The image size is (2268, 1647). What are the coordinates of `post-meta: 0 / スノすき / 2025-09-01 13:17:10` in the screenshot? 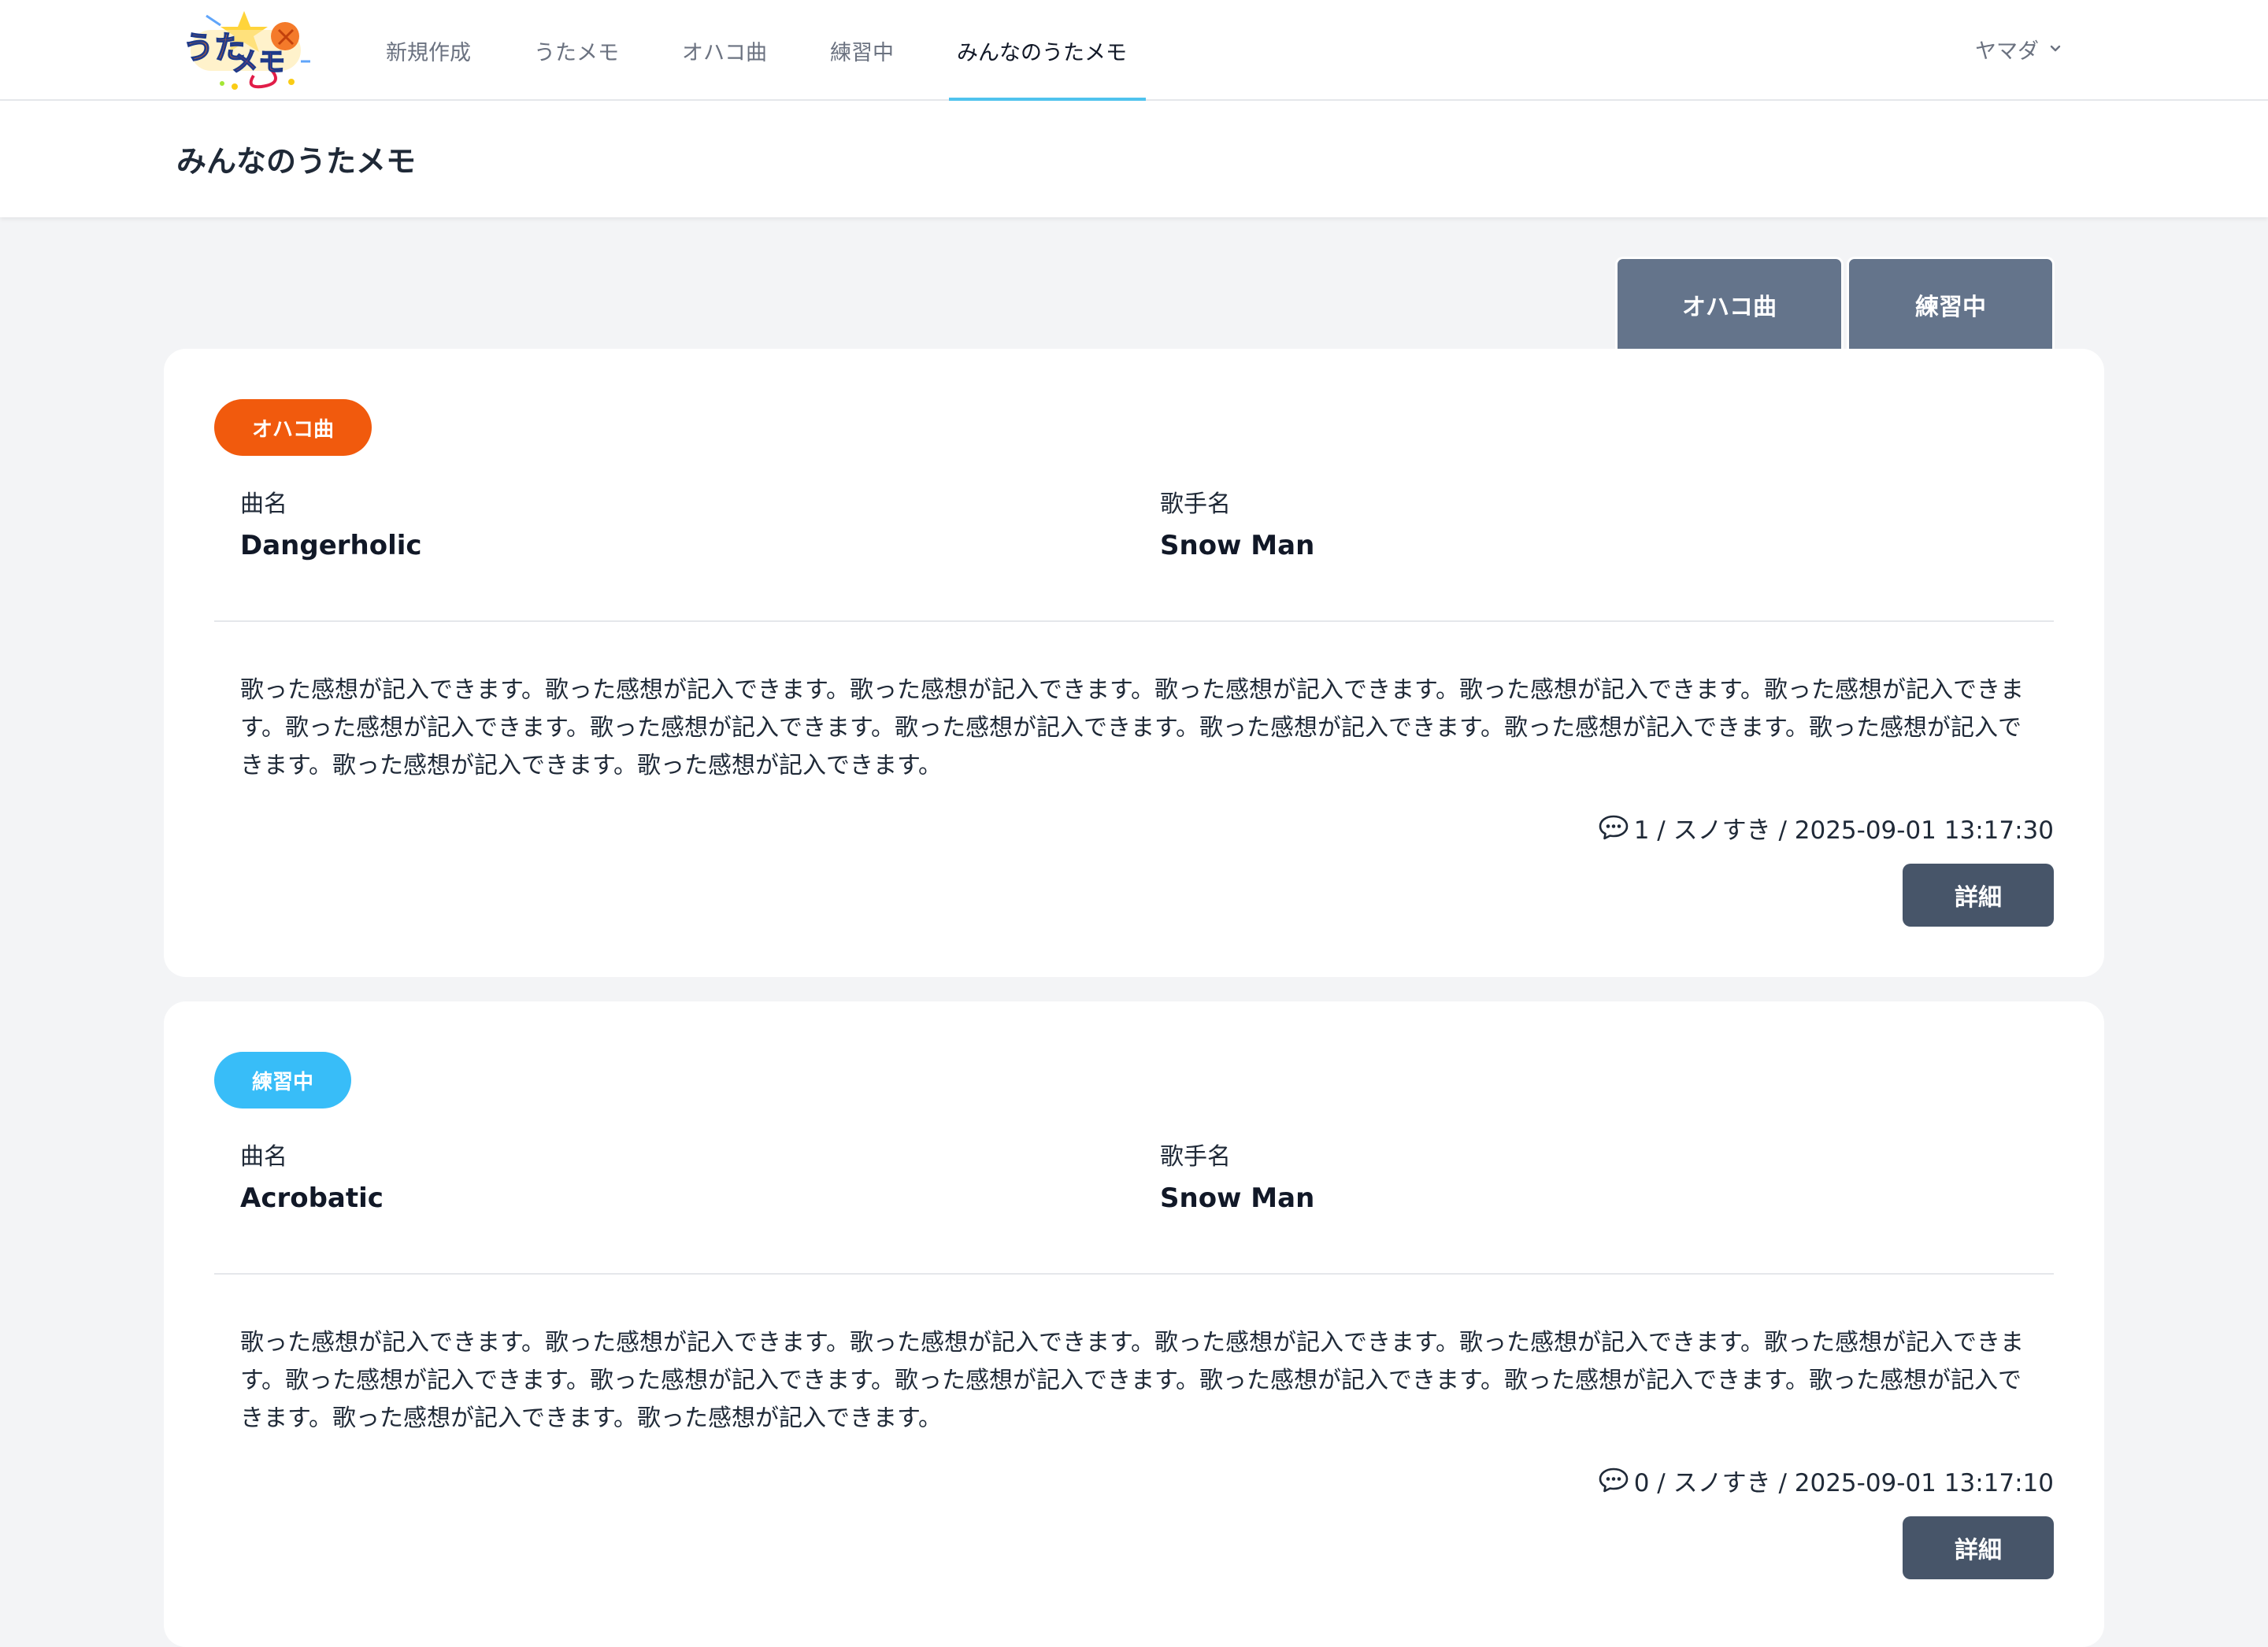 It's located at (1826, 1480).